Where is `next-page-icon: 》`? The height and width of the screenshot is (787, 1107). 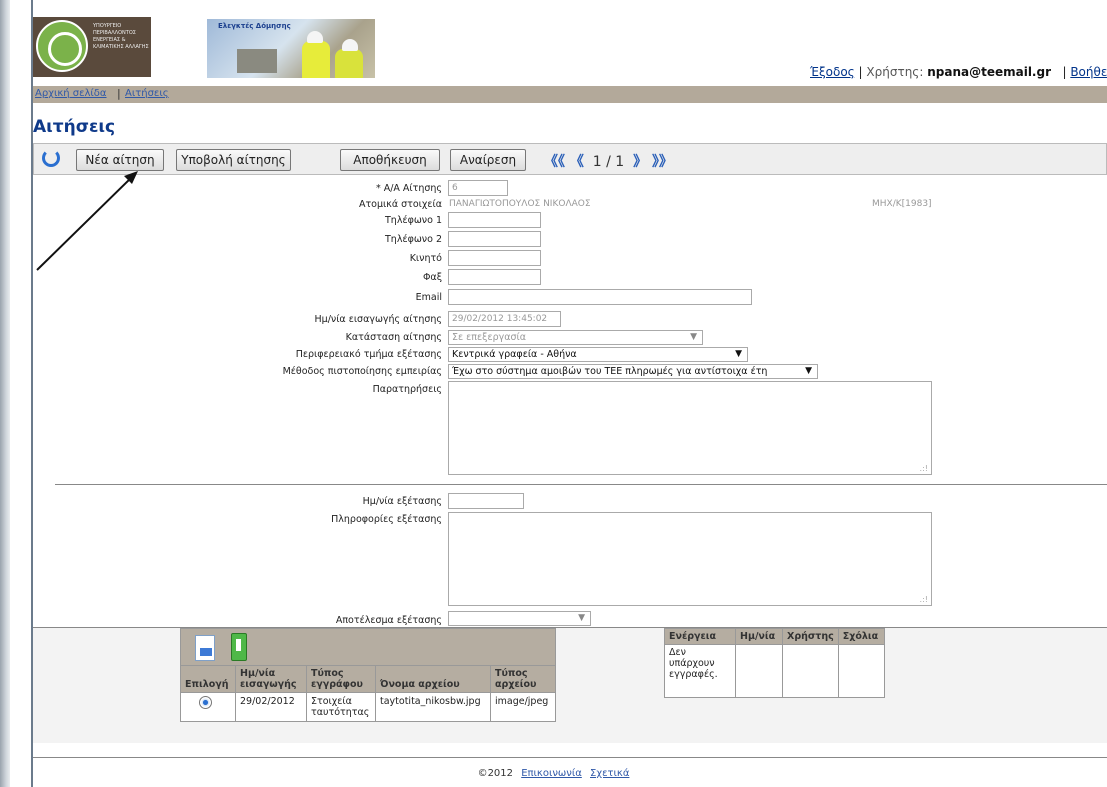
next-page-icon: 》 is located at coordinates (640, 162).